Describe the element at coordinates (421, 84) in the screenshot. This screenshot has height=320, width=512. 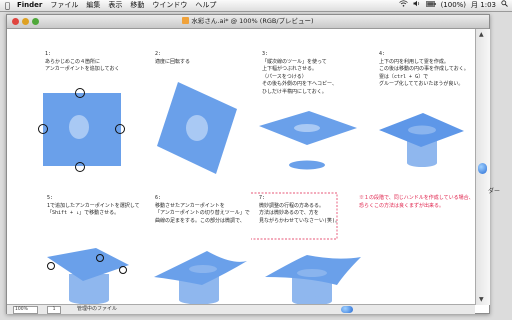
I see `step4-line: グループ化してておいたほうが良い。` at that location.